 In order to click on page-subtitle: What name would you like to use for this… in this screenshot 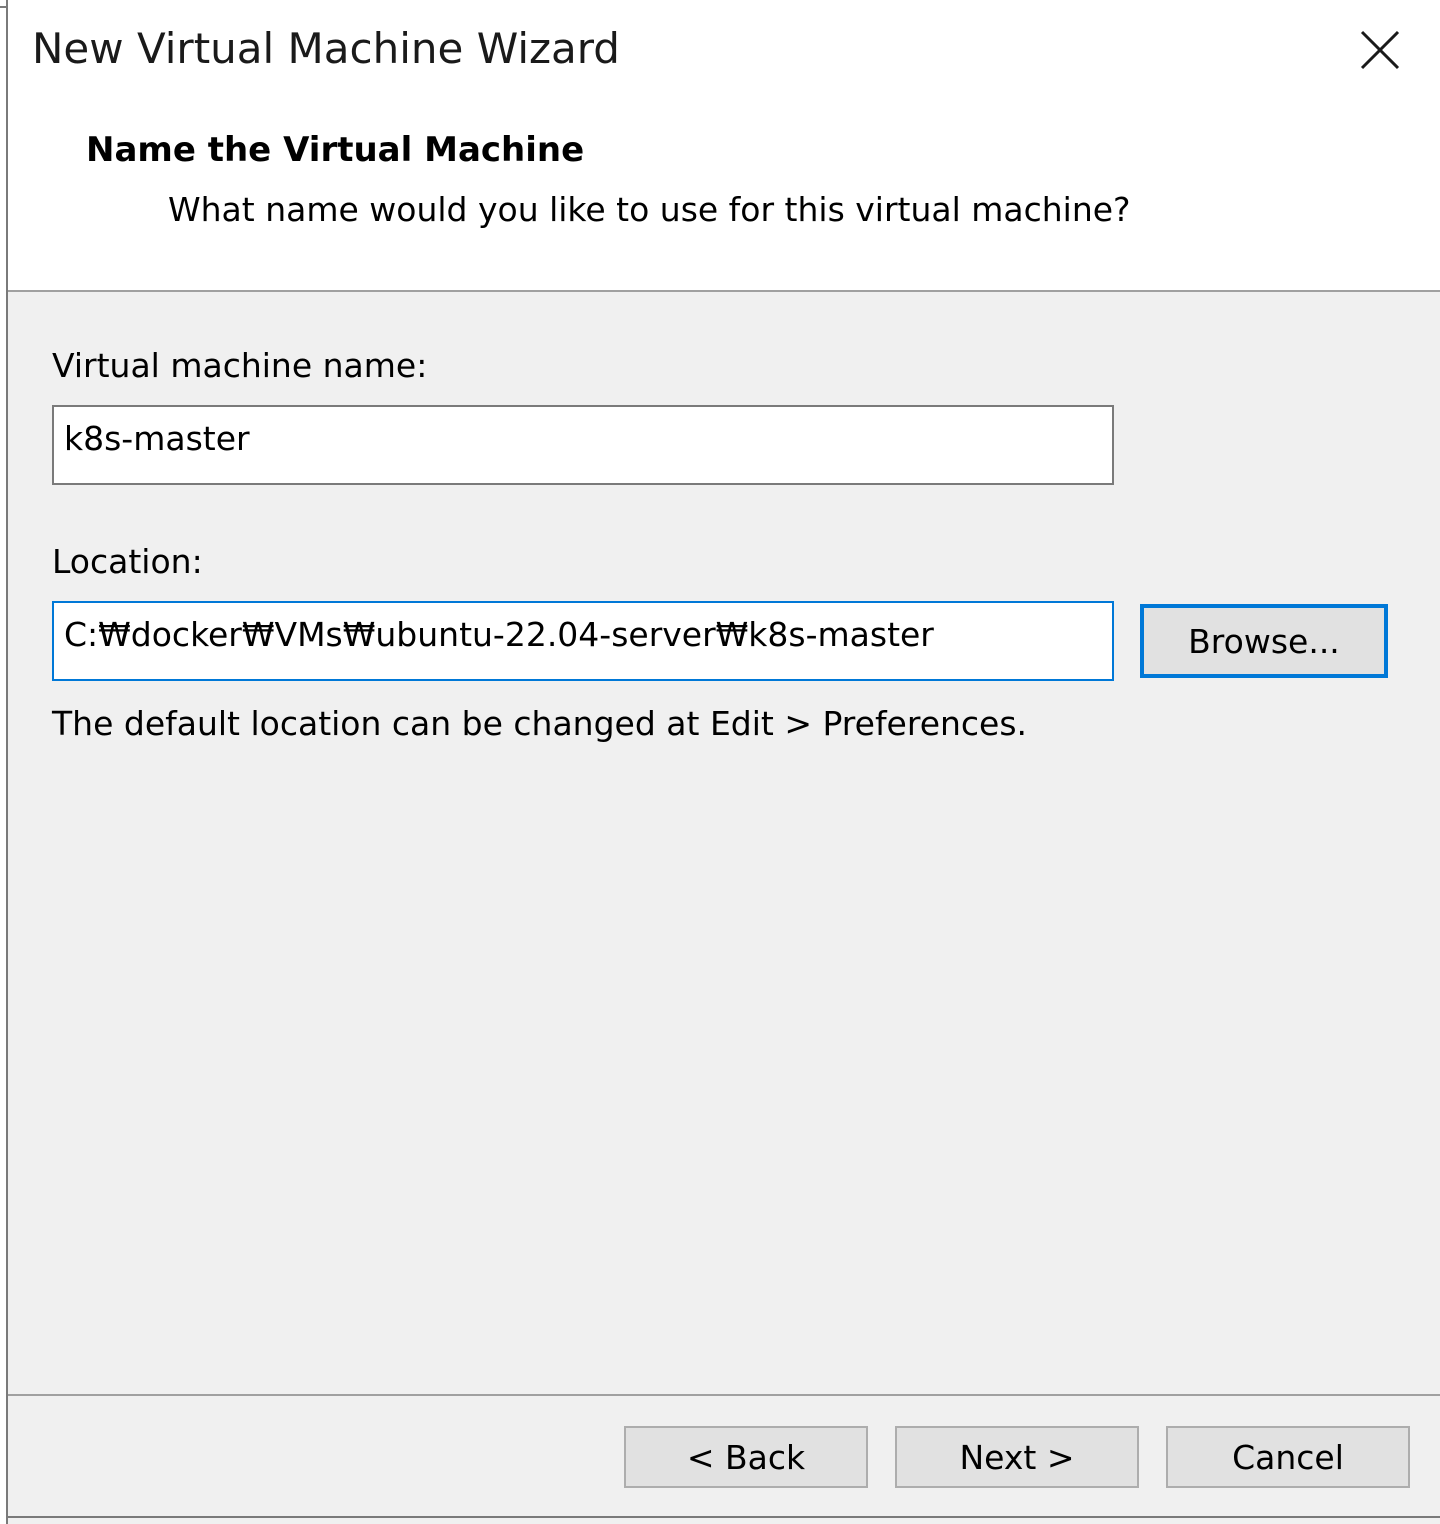, I will do `click(649, 209)`.